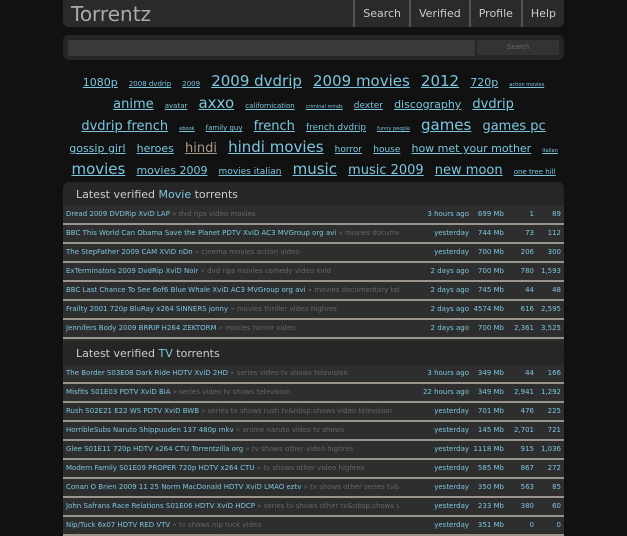 This screenshot has height=536, width=627. What do you see at coordinates (118, 392) in the screenshot?
I see `torrent-link: Misfits S01E03 PDTV XviD BiA` at bounding box center [118, 392].